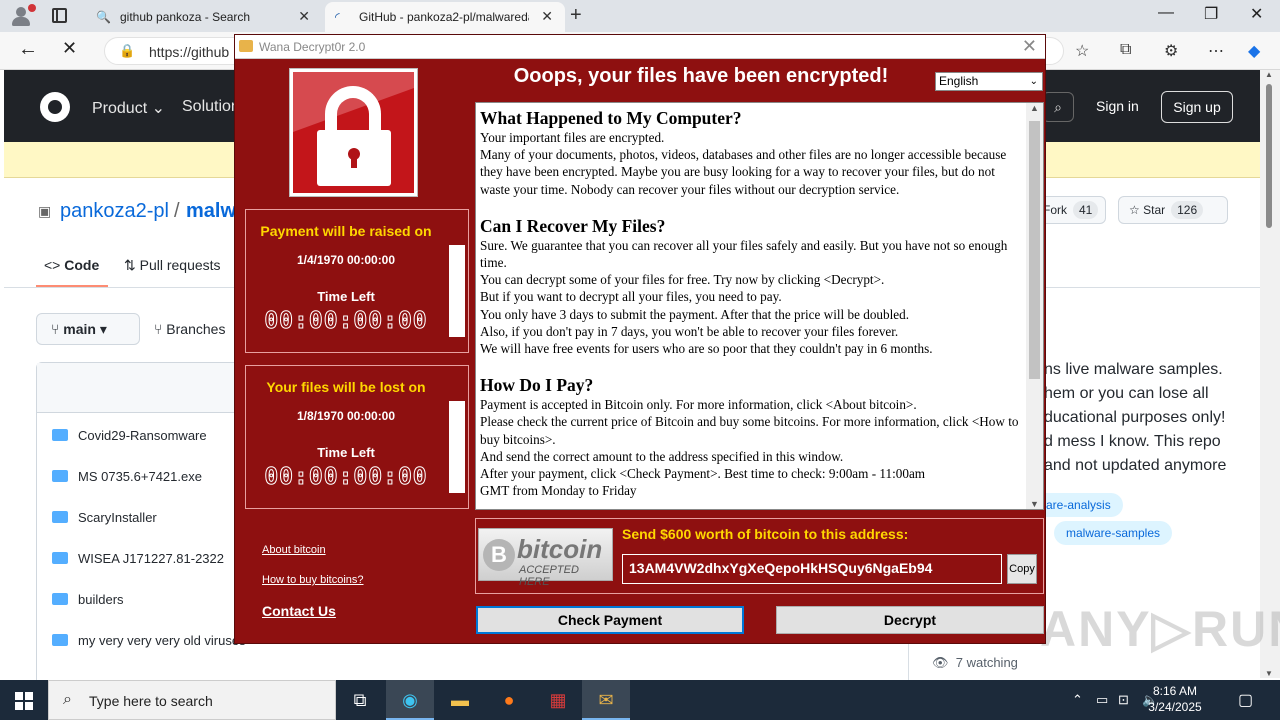  What do you see at coordinates (299, 611) in the screenshot?
I see `contact-us-link: Contact Us` at bounding box center [299, 611].